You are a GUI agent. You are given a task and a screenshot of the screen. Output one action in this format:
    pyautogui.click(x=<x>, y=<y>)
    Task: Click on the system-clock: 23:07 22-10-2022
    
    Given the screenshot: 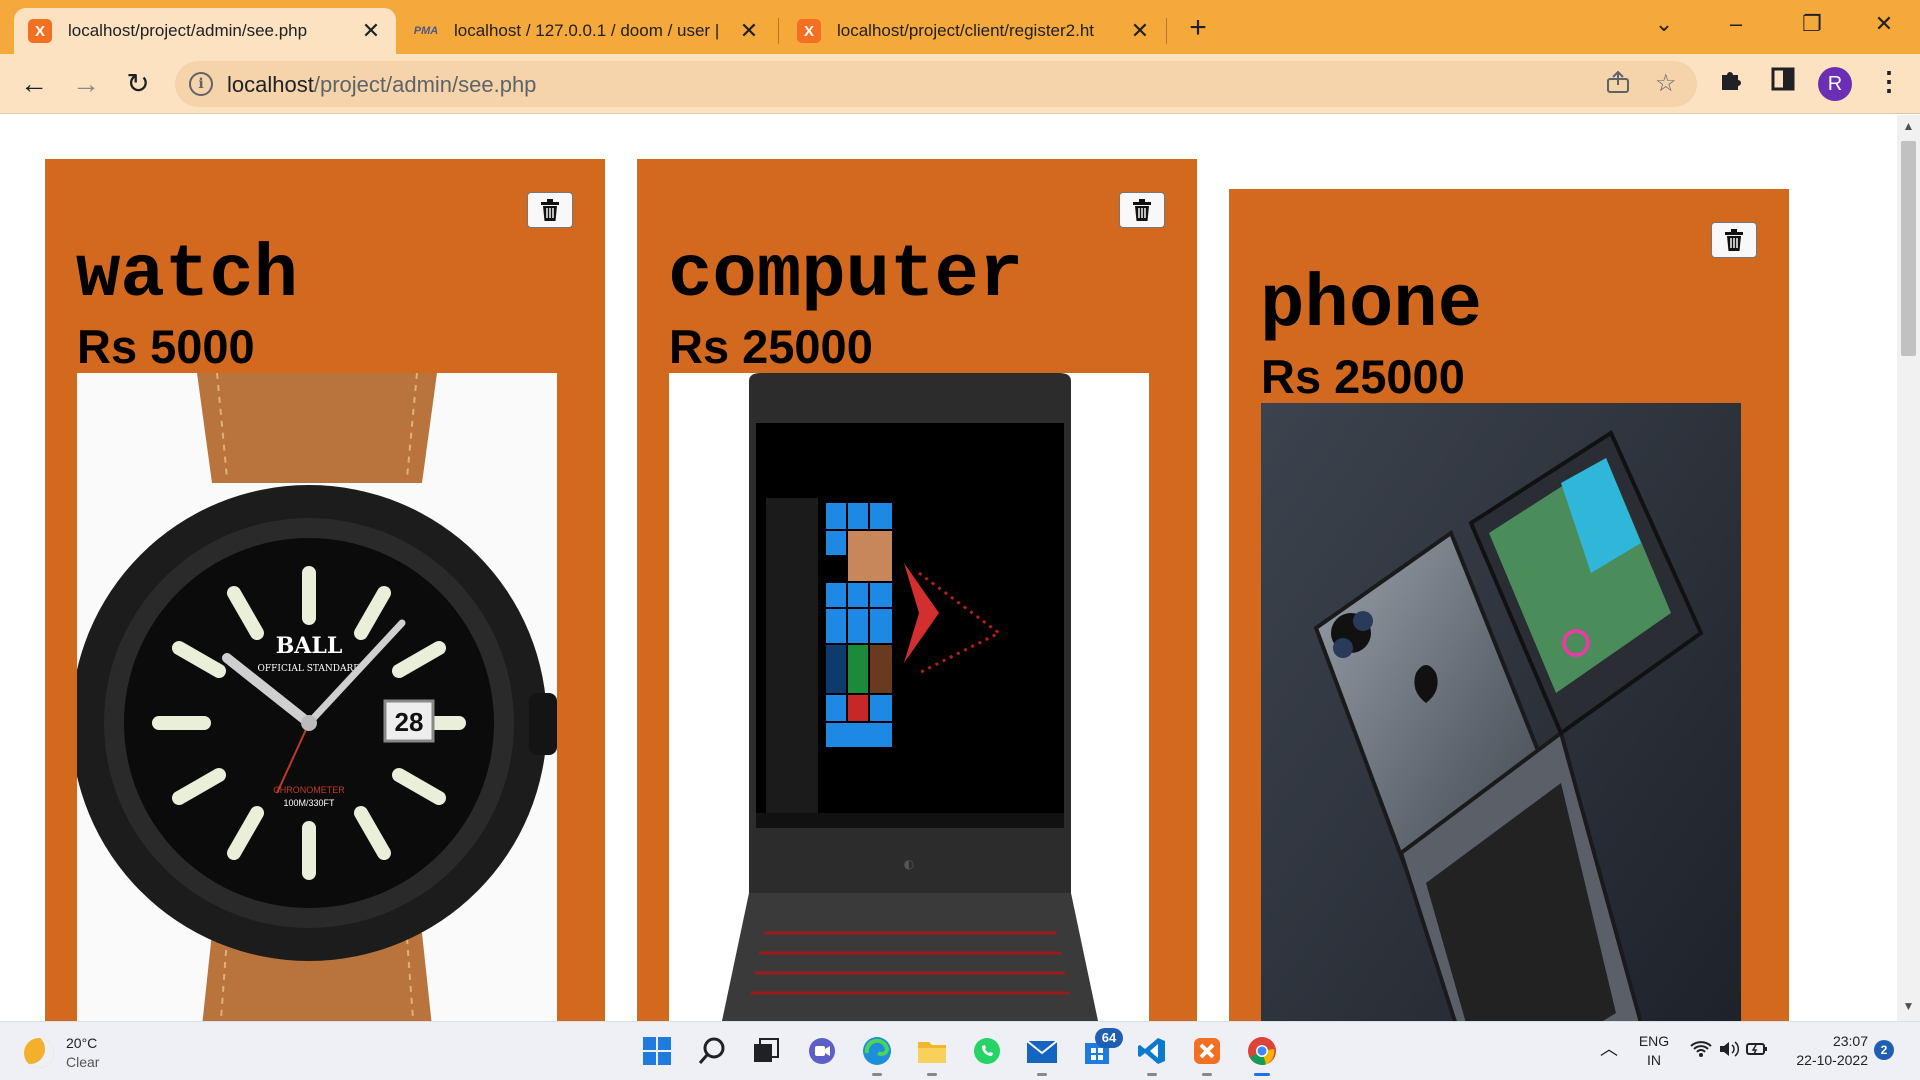 What is the action you would take?
    pyautogui.click(x=1829, y=1051)
    